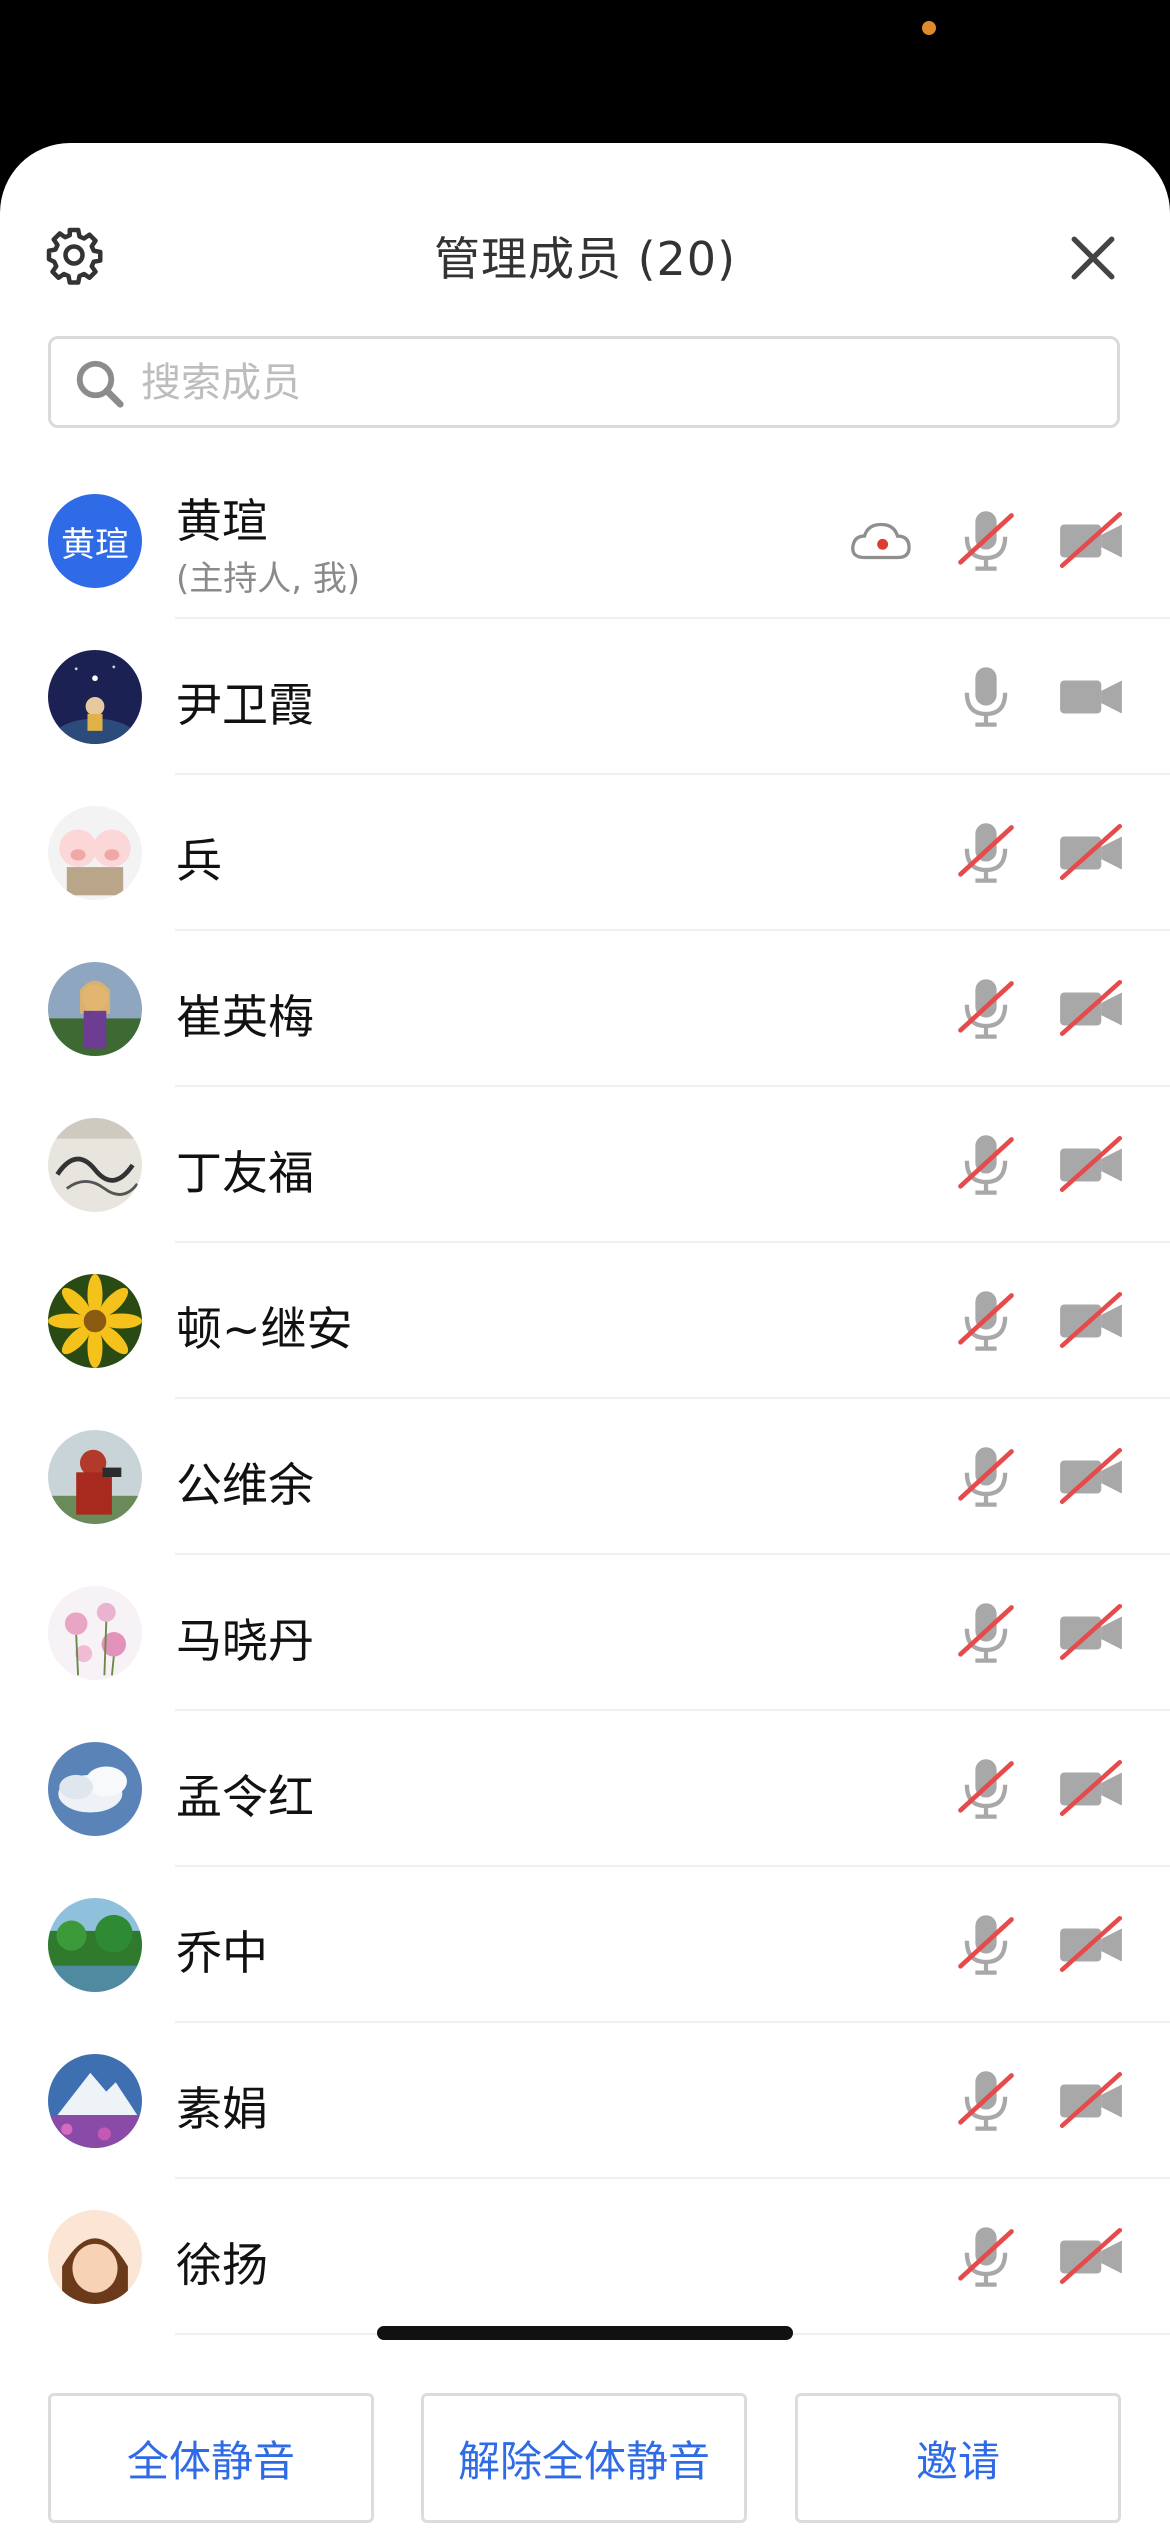 The height and width of the screenshot is (2532, 1170). I want to click on mute-all-button: 全体静音, so click(211, 2458).